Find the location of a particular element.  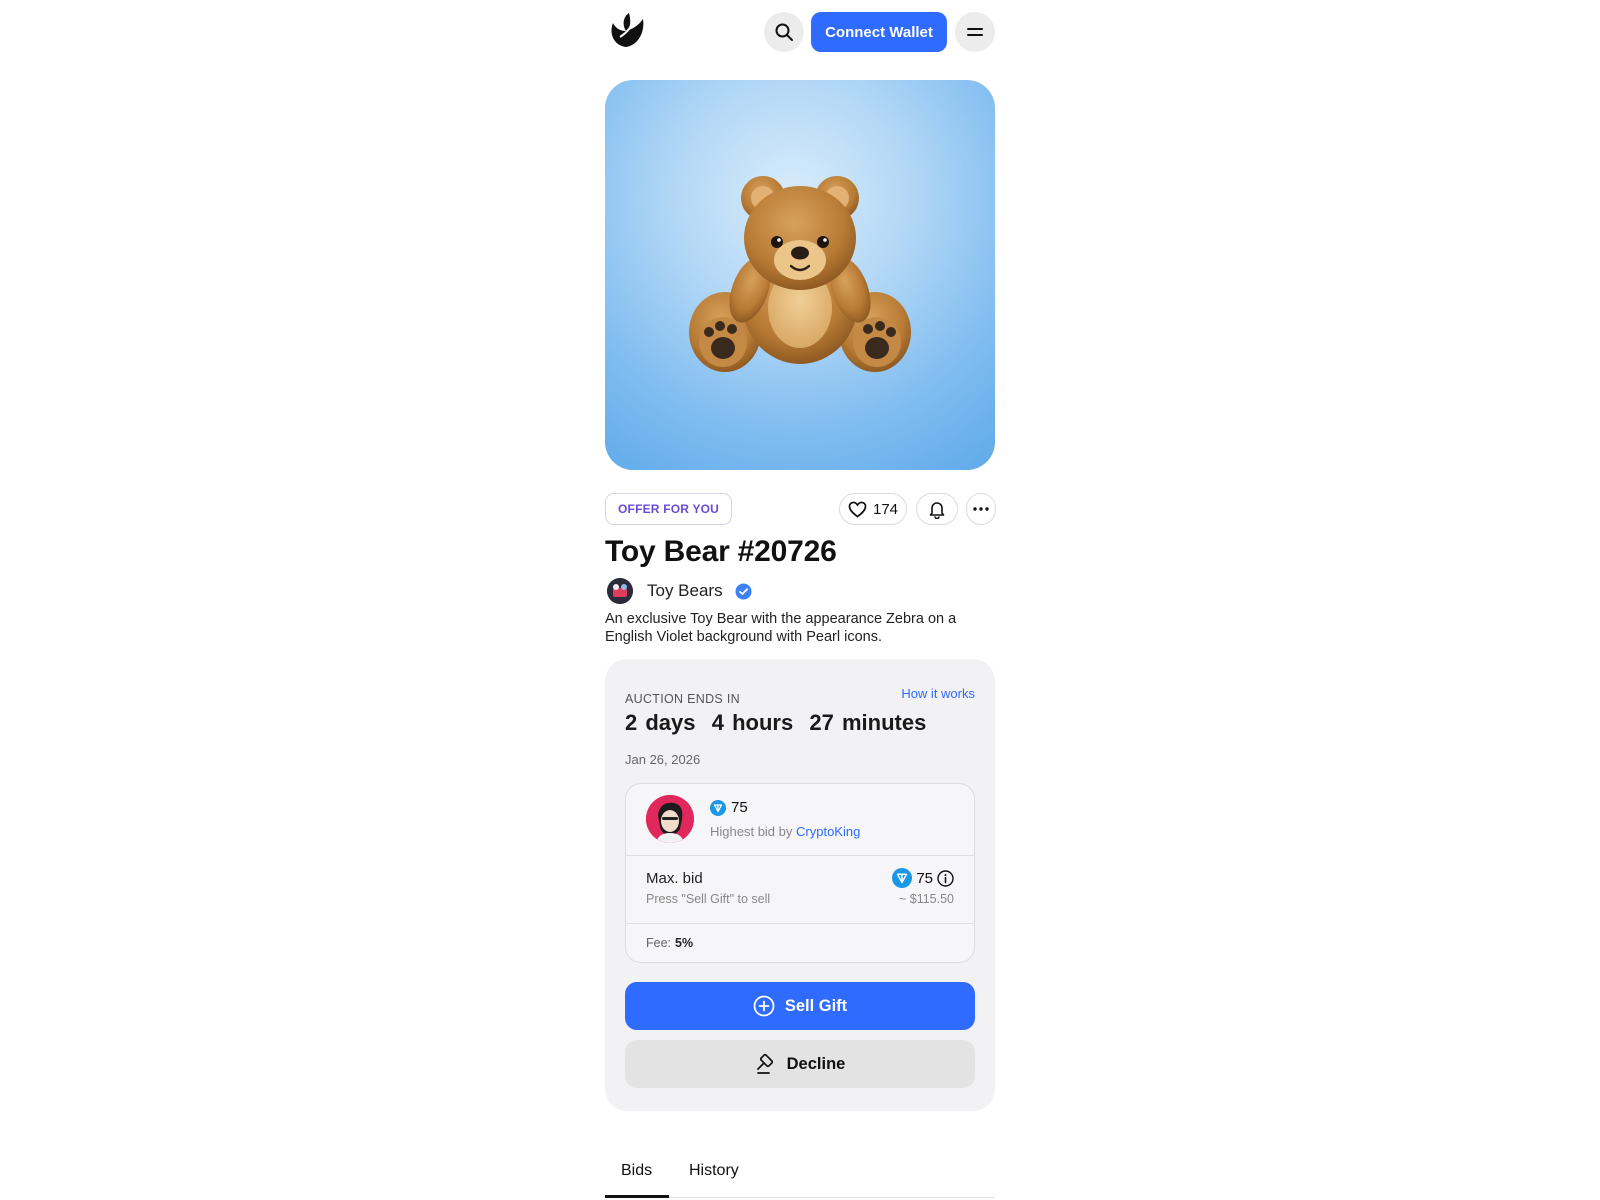

info-icon is located at coordinates (945, 878).